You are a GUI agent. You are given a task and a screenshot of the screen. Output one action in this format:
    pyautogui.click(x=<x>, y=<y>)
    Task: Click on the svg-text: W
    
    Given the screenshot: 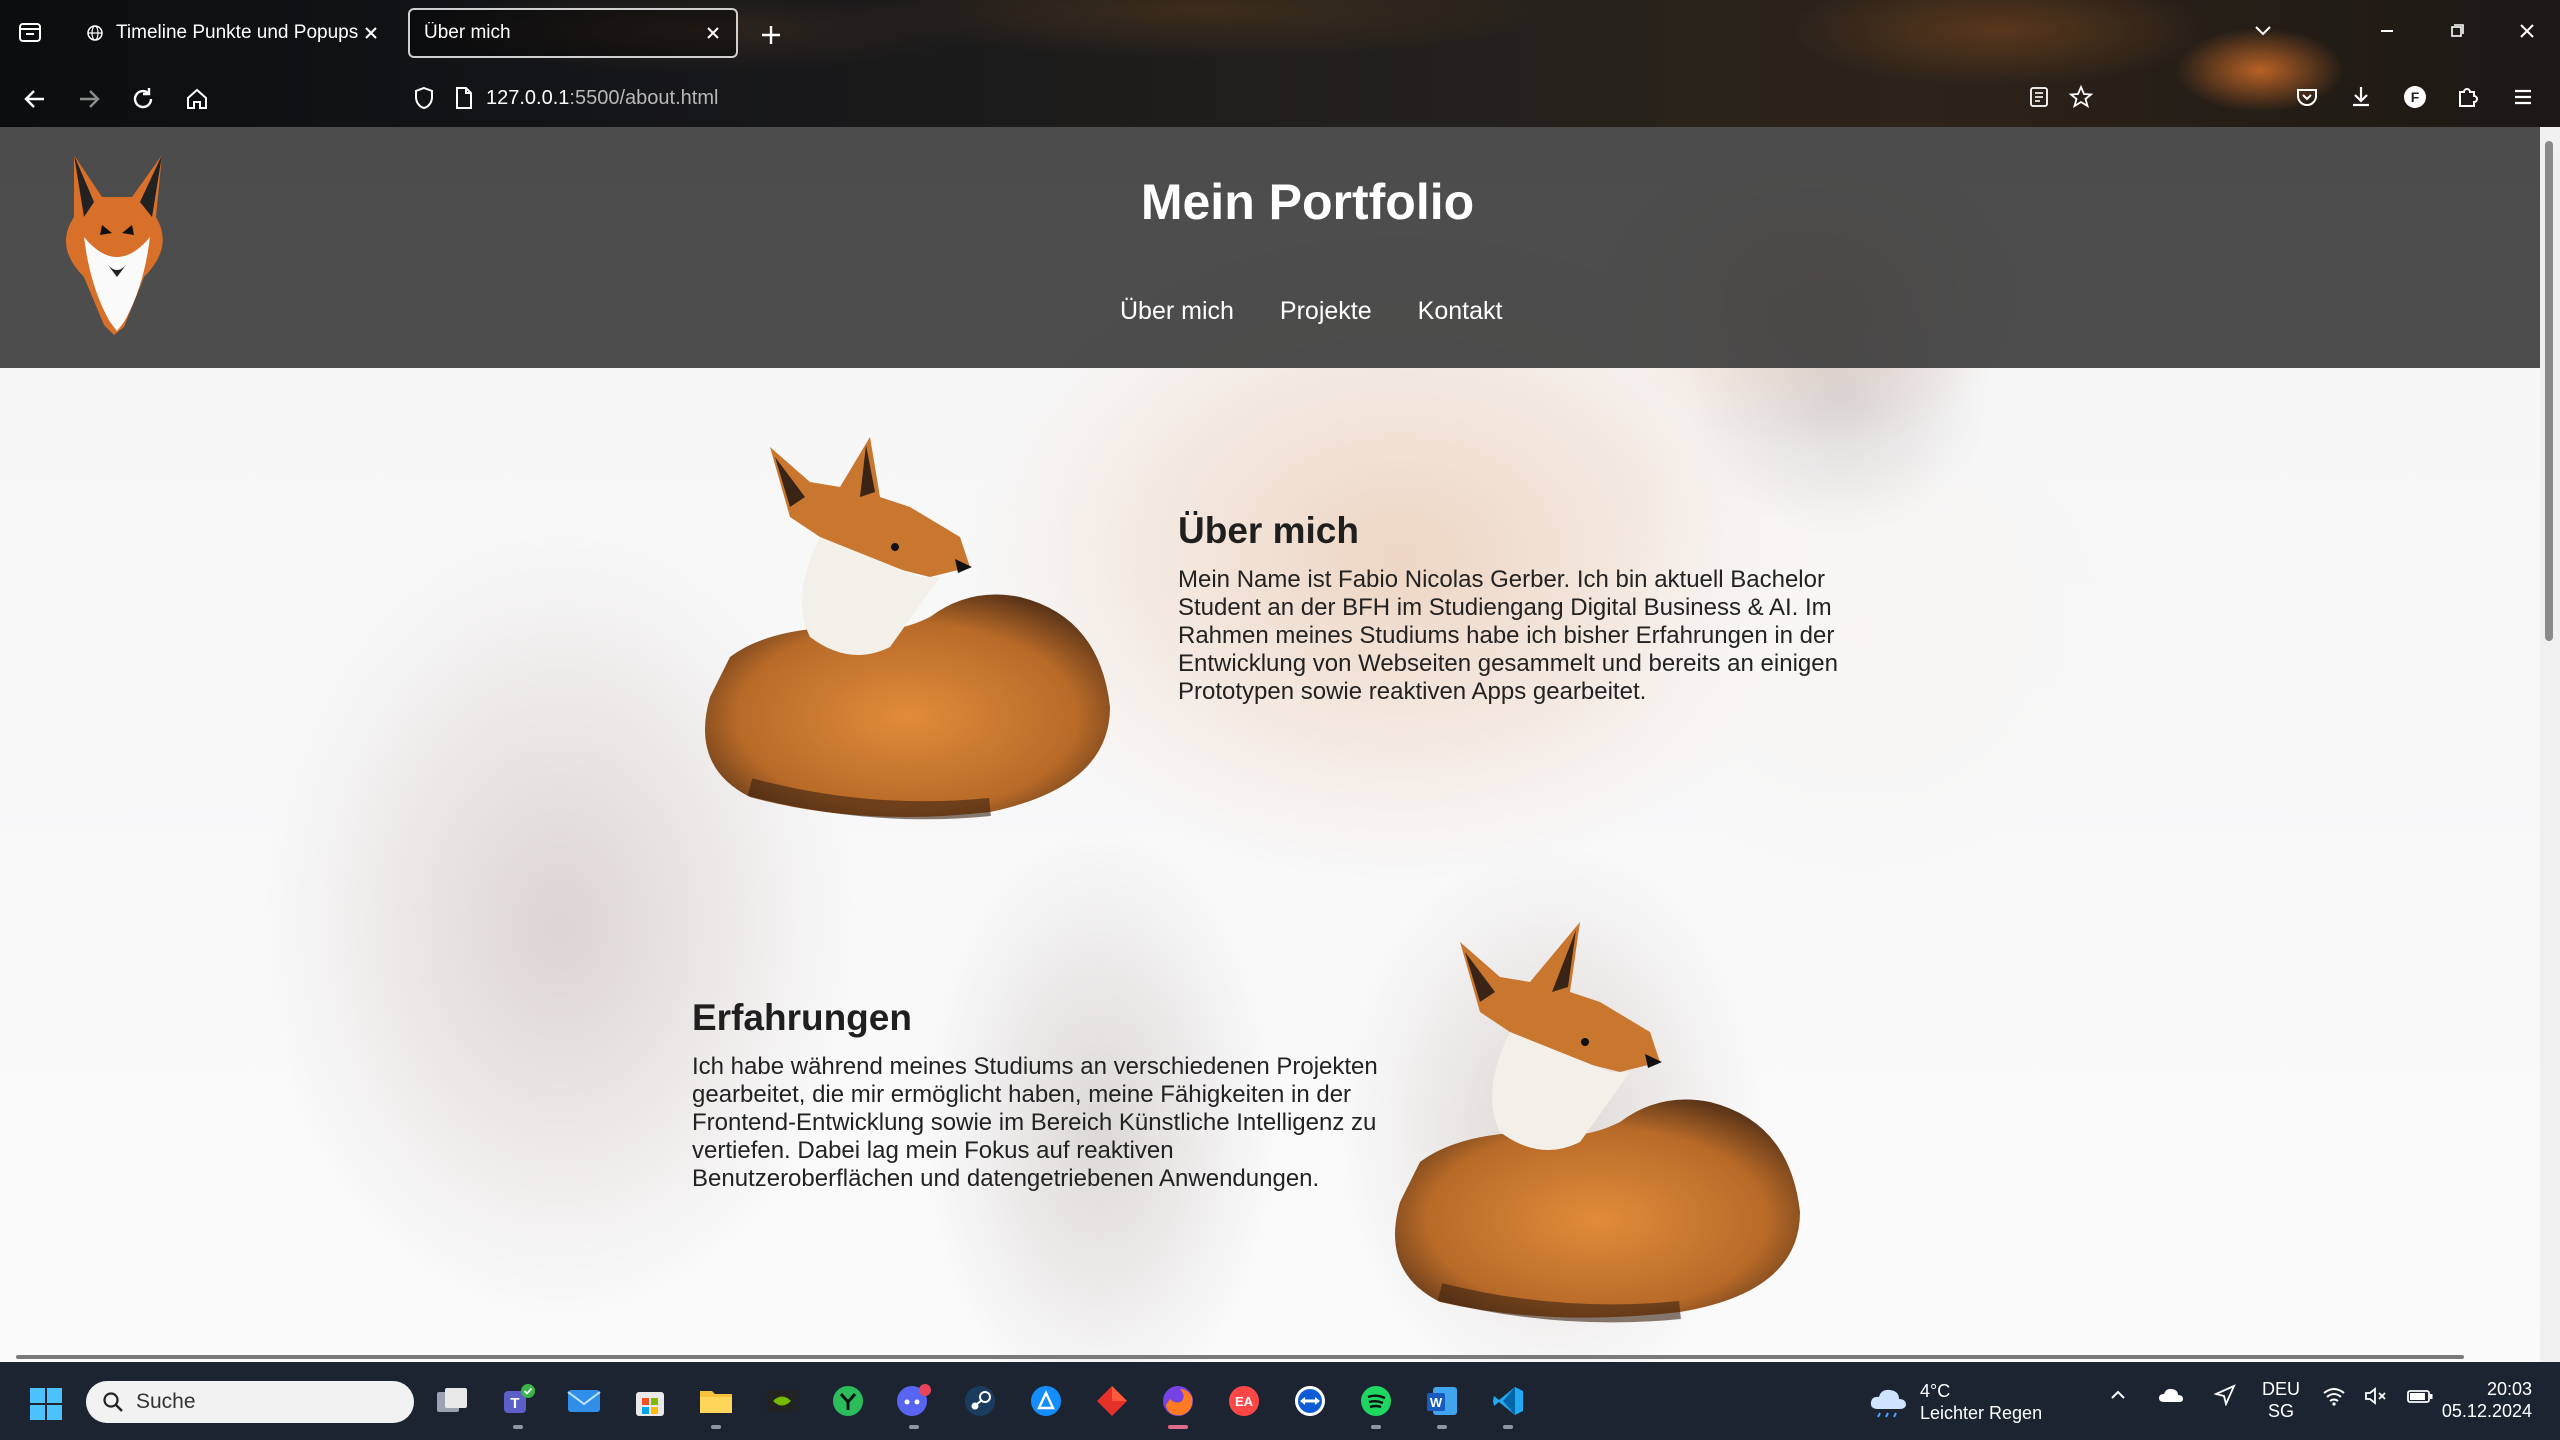 What is the action you would take?
    pyautogui.click(x=1436, y=1402)
    